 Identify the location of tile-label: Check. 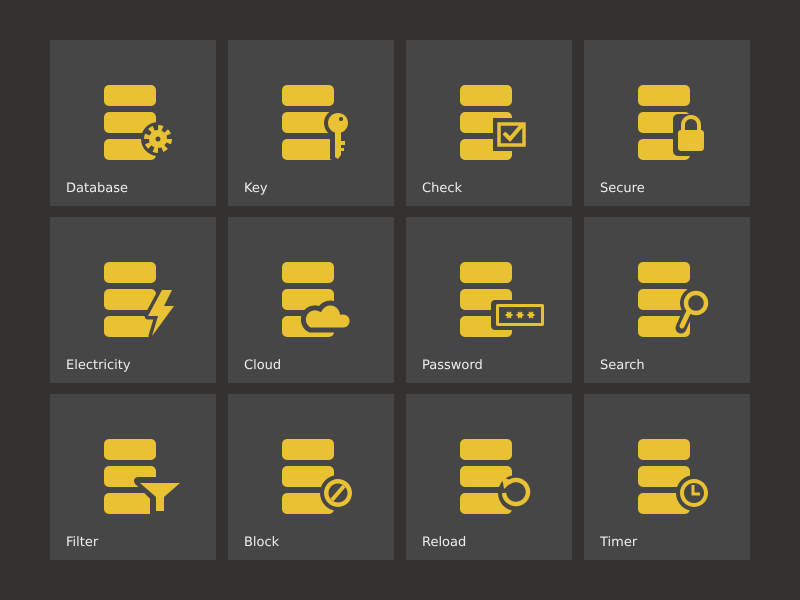
(442, 189).